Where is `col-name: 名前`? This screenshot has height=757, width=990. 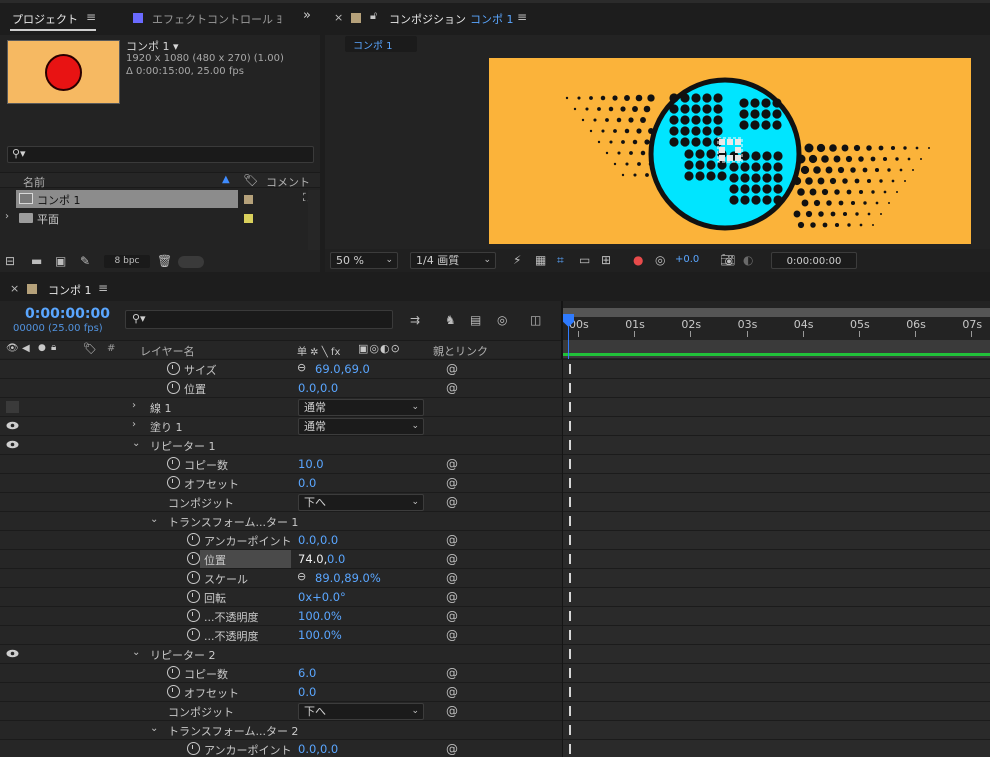
col-name: 名前 is located at coordinates (34, 182).